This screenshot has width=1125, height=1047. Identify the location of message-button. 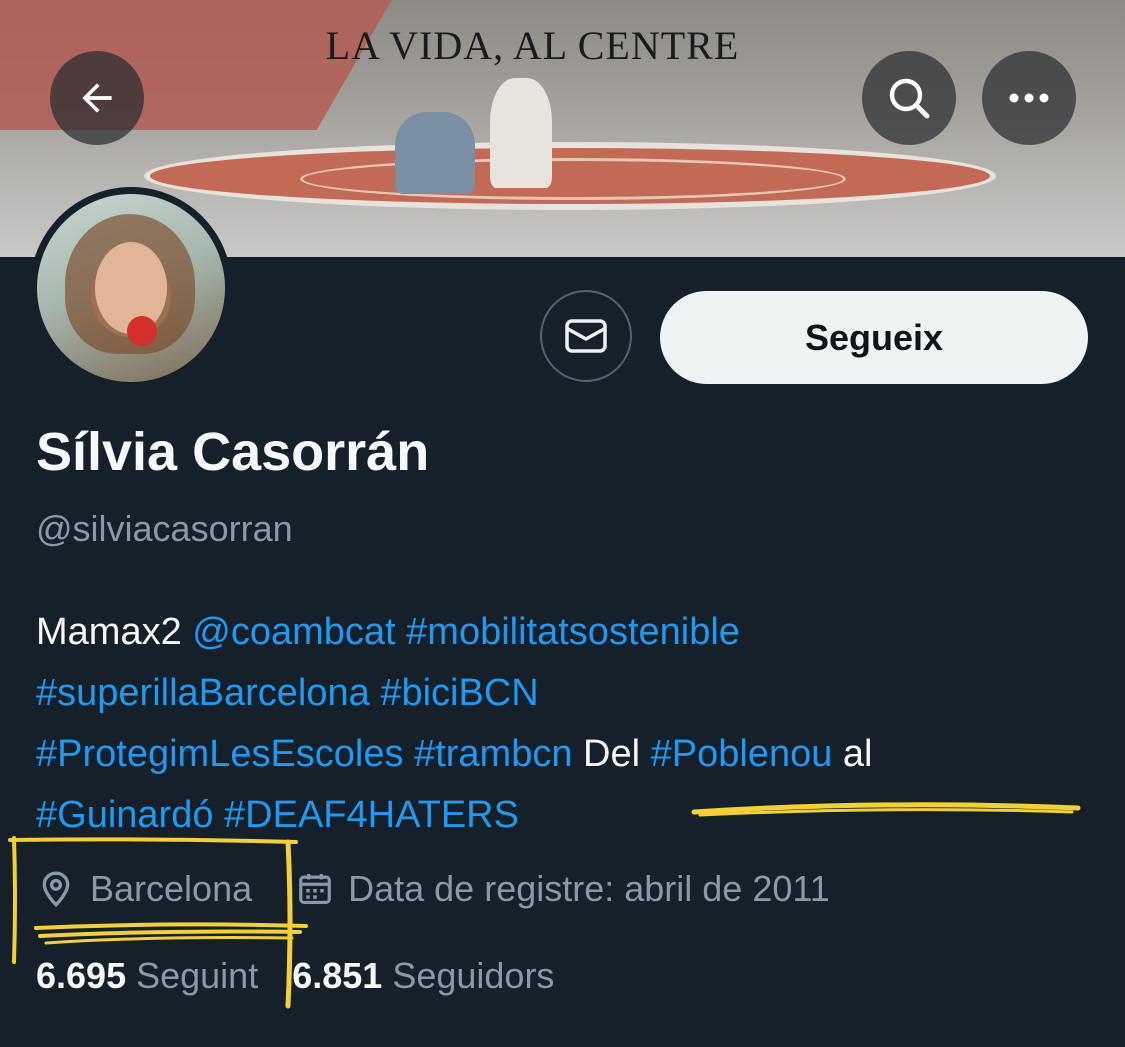
(586, 336).